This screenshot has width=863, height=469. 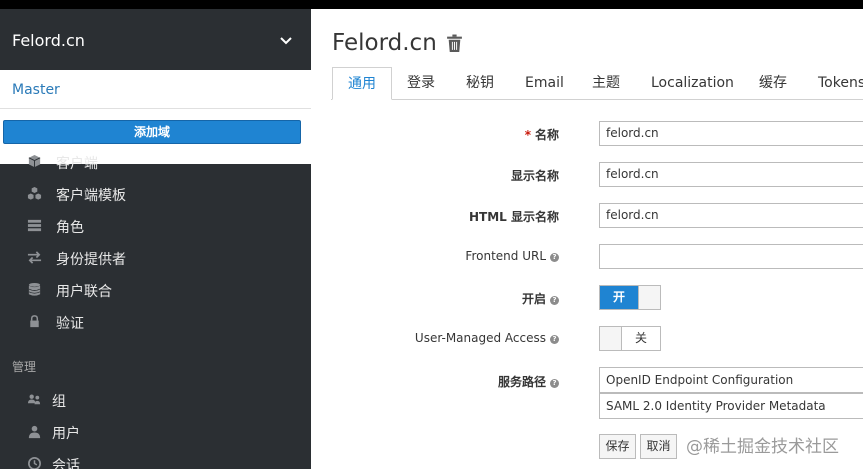 What do you see at coordinates (36, 90) in the screenshot?
I see `realm-option-master: Master` at bounding box center [36, 90].